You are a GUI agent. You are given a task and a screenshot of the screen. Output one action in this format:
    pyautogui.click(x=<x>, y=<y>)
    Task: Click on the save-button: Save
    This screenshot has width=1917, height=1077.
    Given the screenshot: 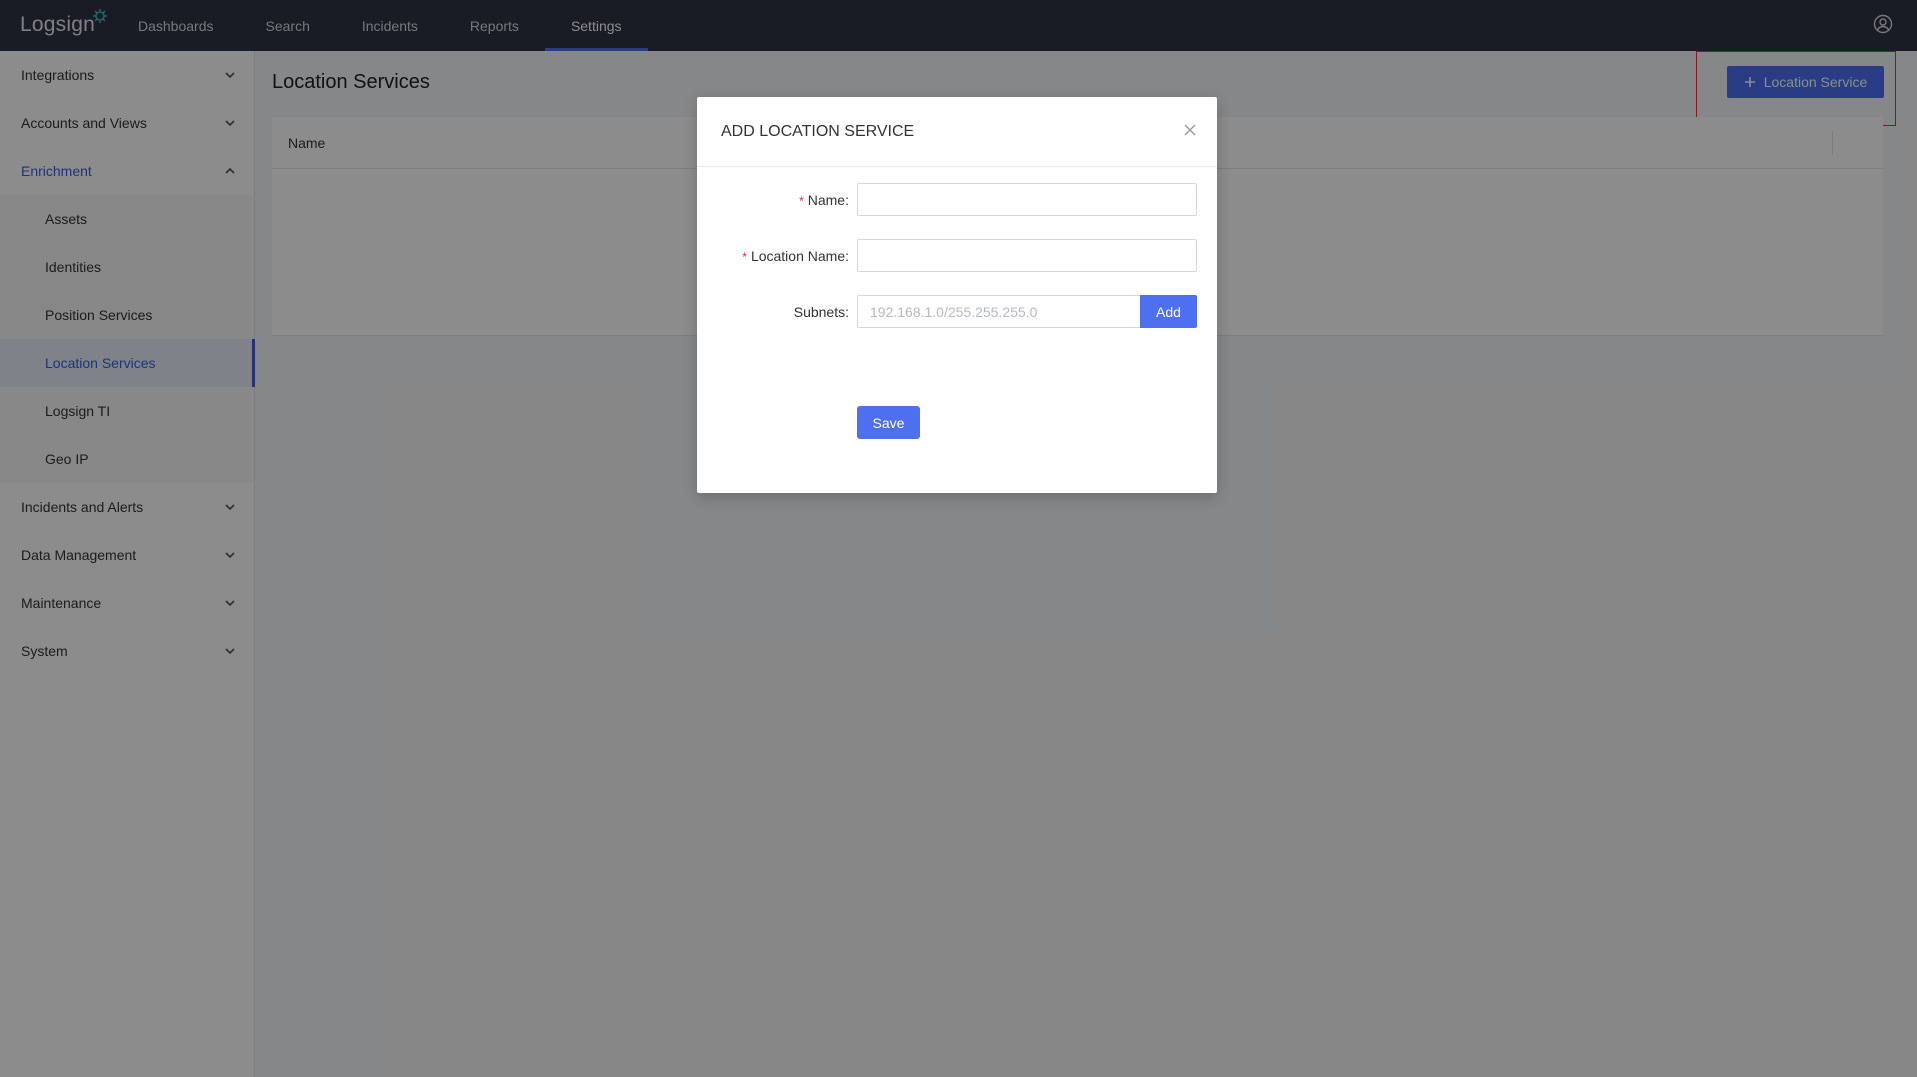 What is the action you would take?
    pyautogui.click(x=888, y=422)
    